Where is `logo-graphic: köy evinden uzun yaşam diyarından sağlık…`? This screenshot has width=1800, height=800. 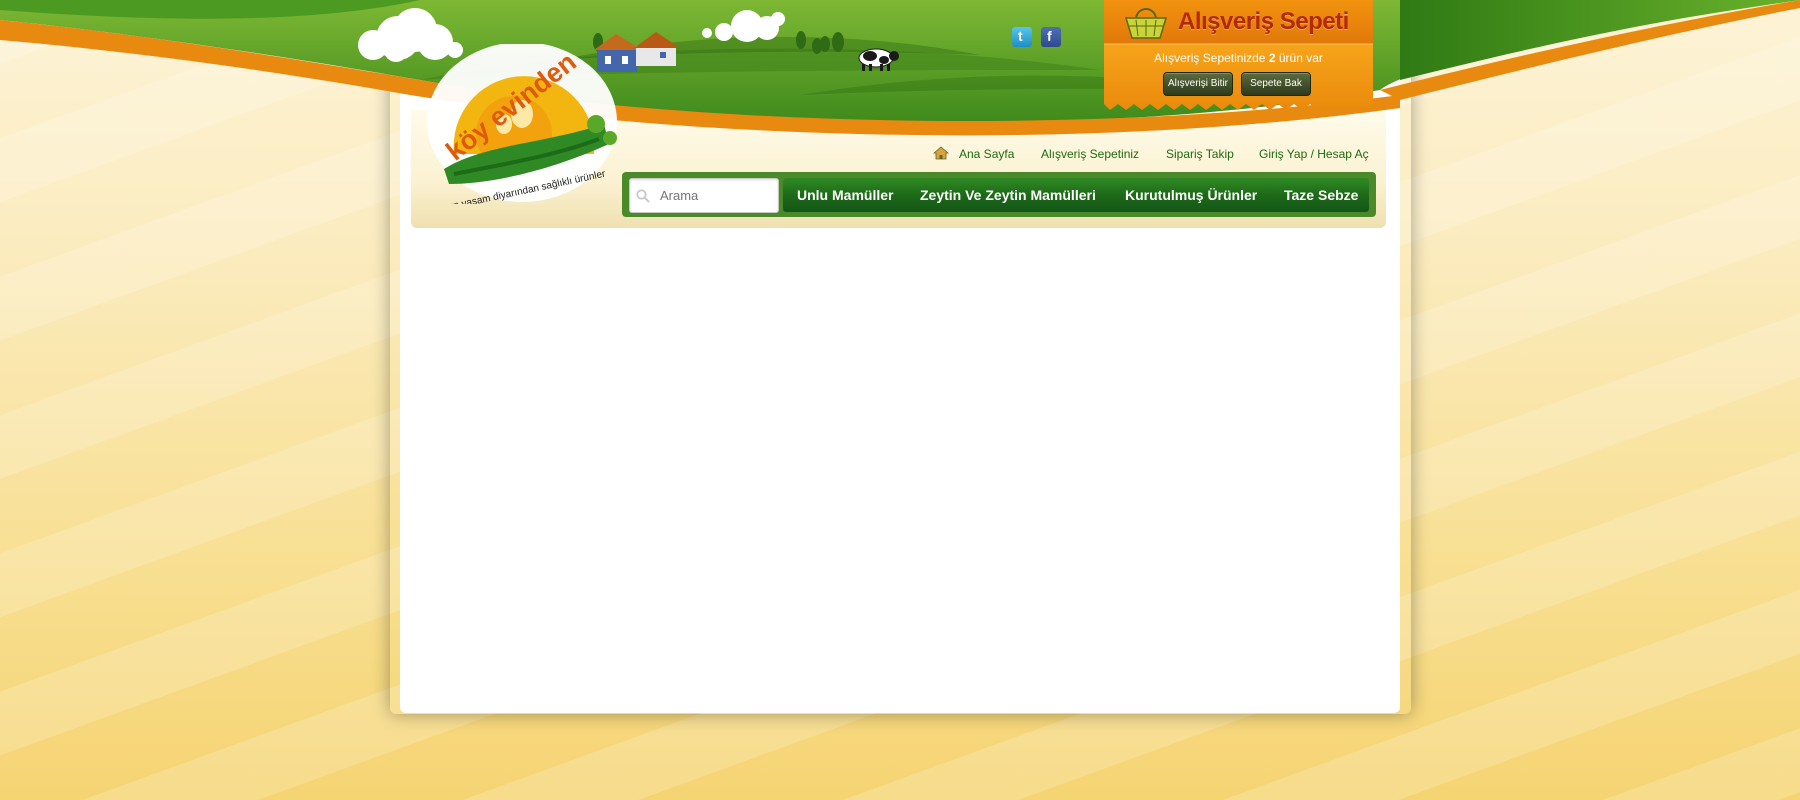
logo-graphic: köy evinden uzun yaşam diyarından sağlık… is located at coordinates (522, 128).